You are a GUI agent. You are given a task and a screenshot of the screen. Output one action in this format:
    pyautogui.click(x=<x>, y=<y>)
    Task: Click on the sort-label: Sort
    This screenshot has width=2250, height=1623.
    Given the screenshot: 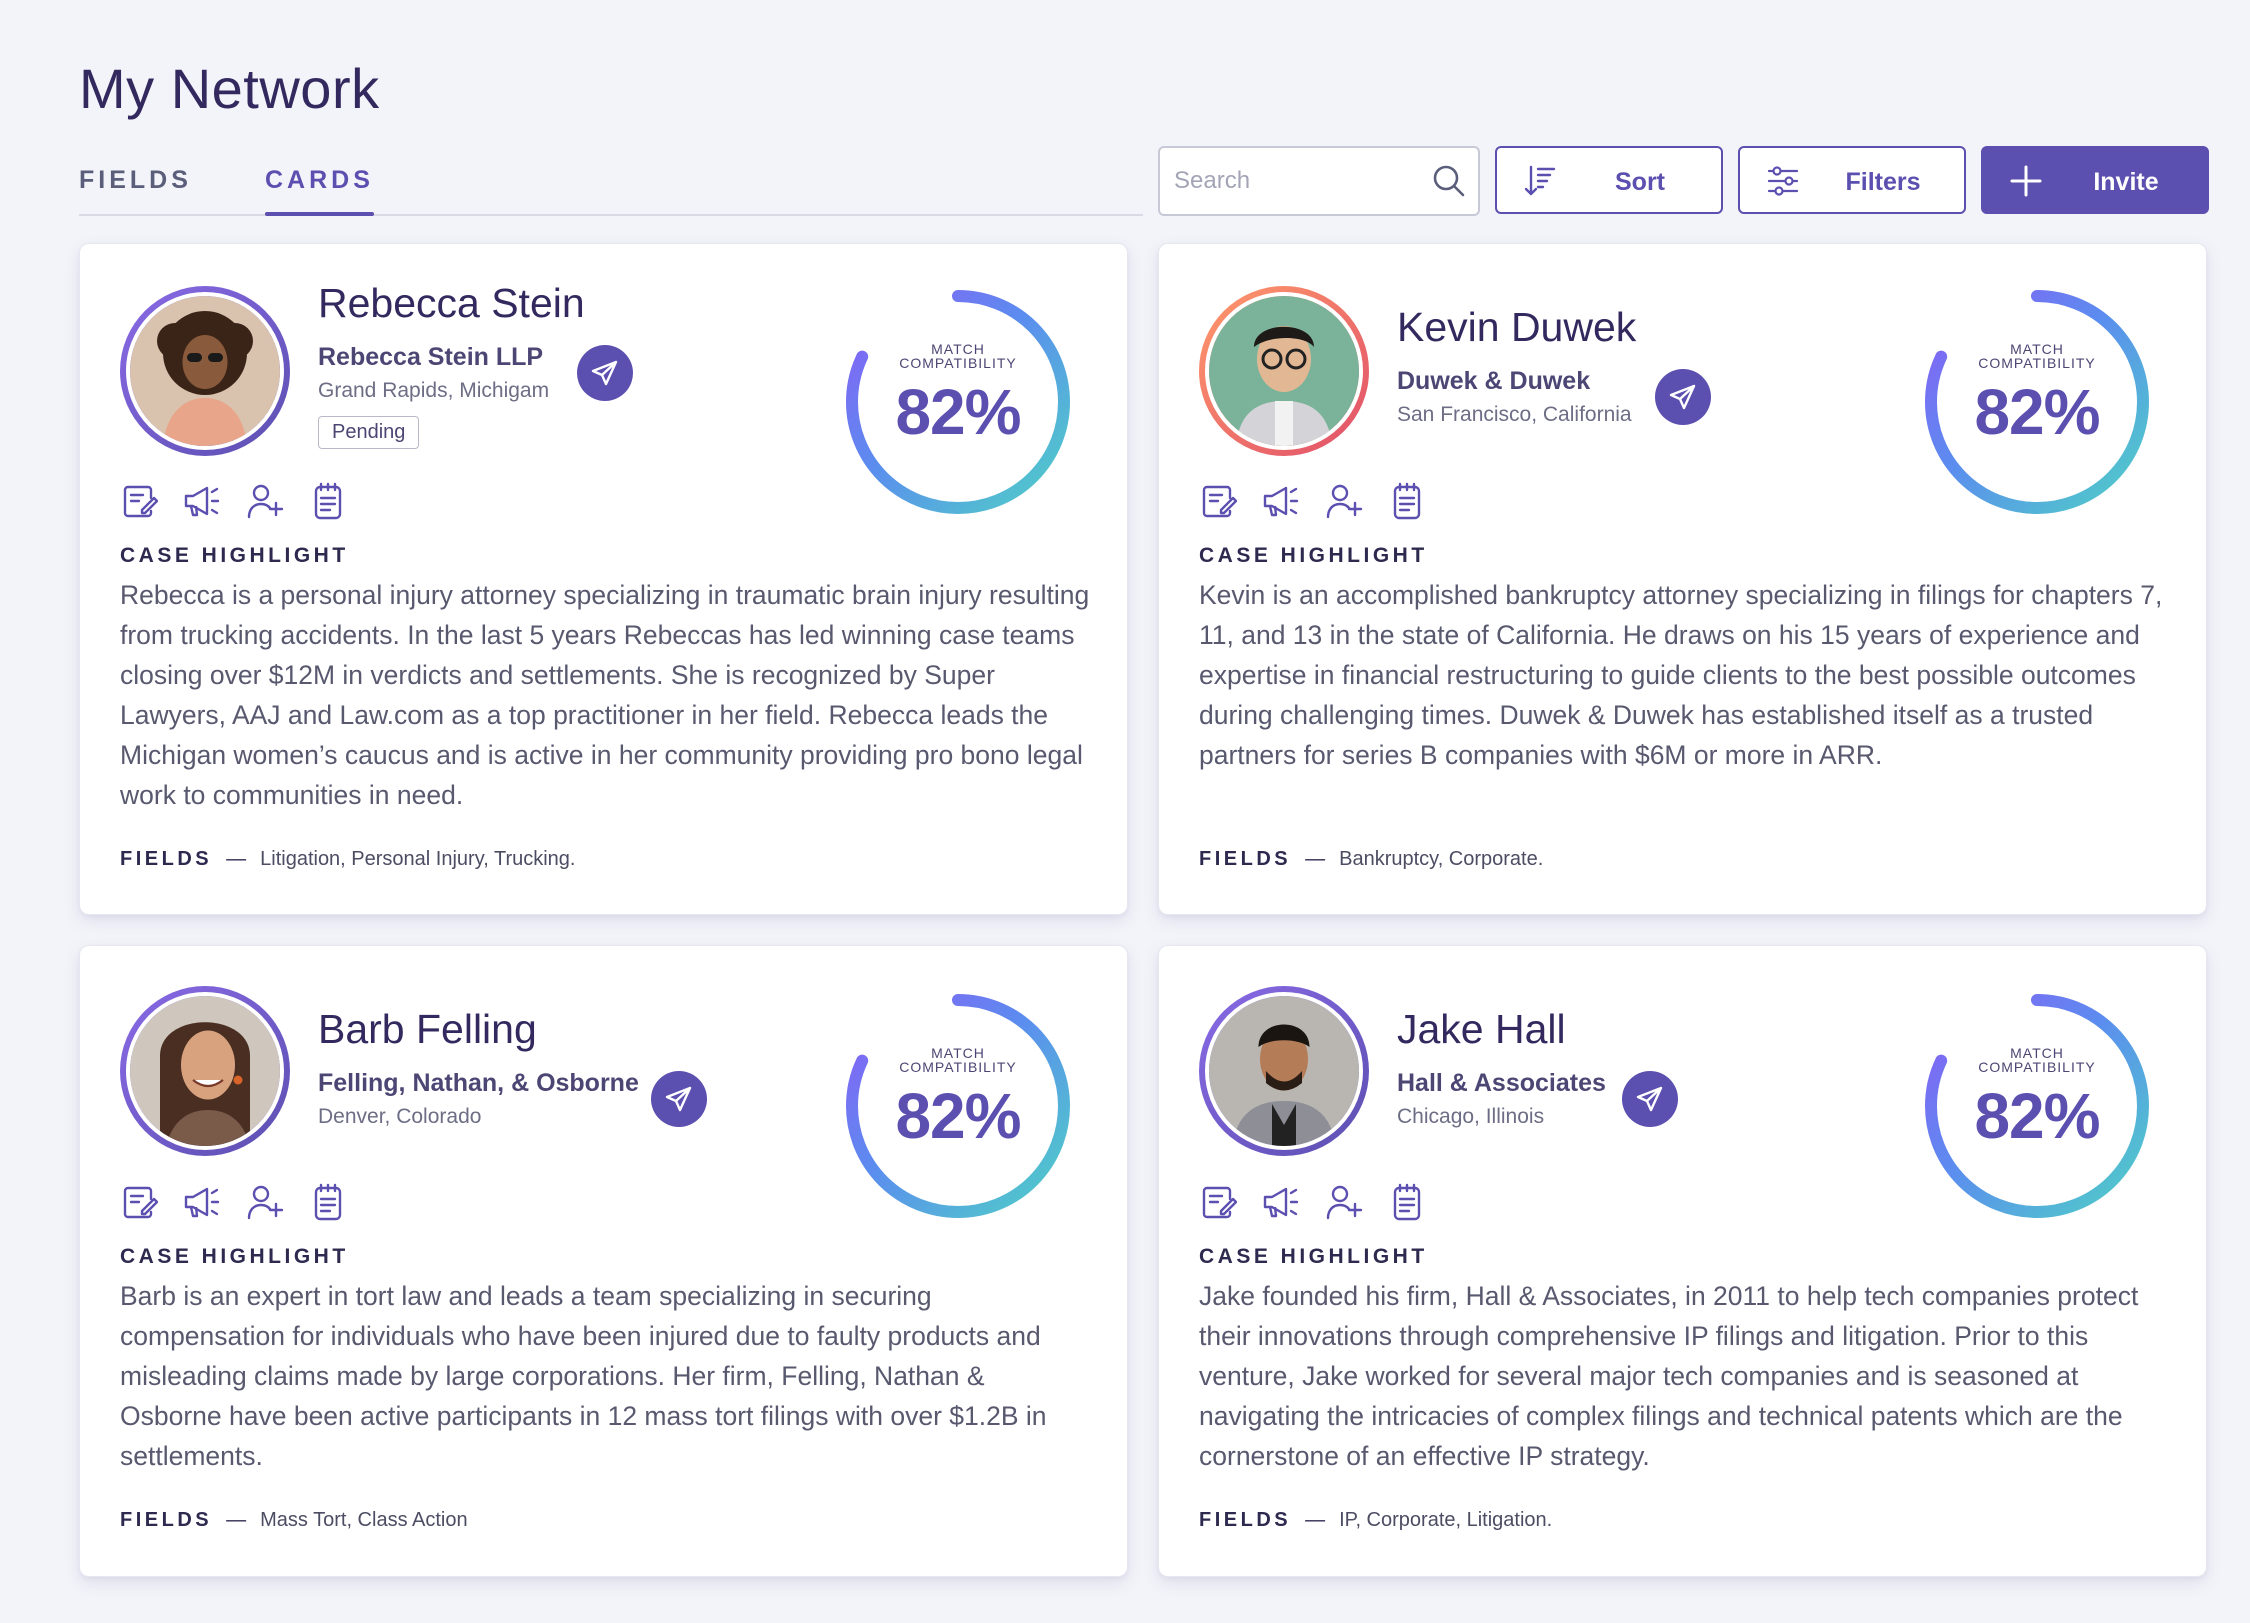 What is the action you would take?
    pyautogui.click(x=1640, y=182)
    